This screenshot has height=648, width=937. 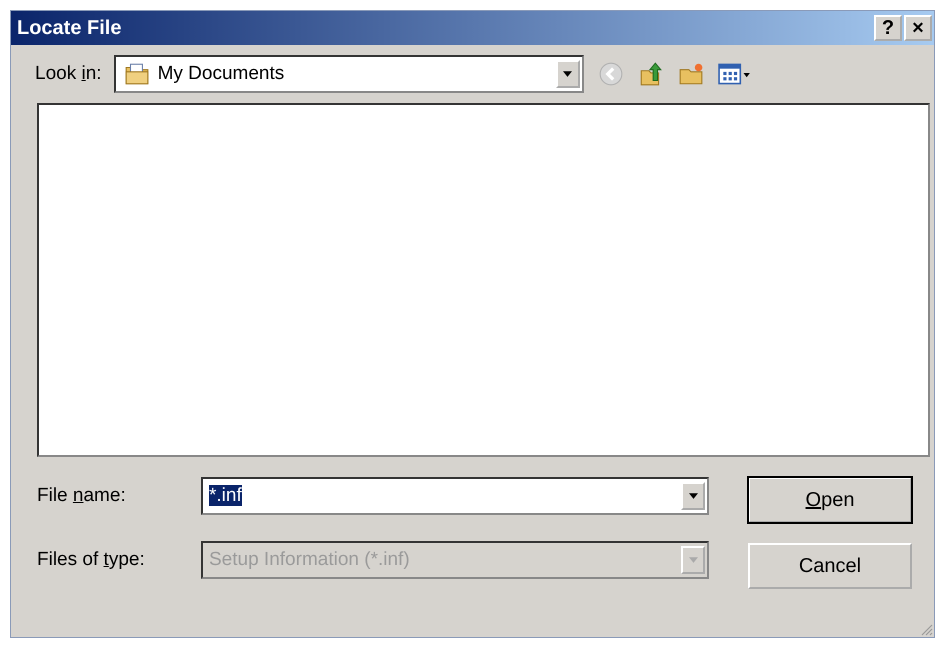 What do you see at coordinates (830, 566) in the screenshot?
I see `cancel-button: Cancel` at bounding box center [830, 566].